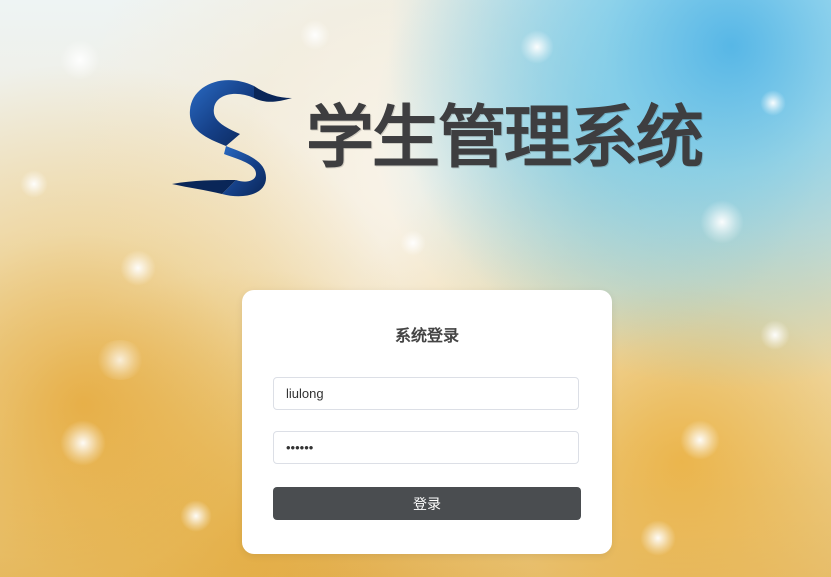  Describe the element at coordinates (426, 447) in the screenshot. I see `password-input` at that location.